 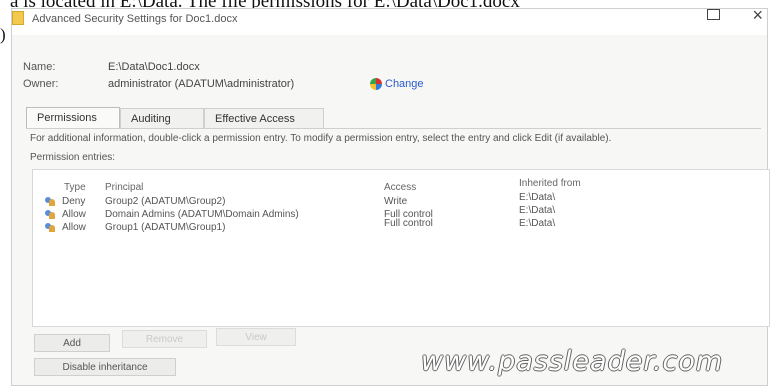 What do you see at coordinates (41, 84) in the screenshot?
I see `owner-label: Owner:` at bounding box center [41, 84].